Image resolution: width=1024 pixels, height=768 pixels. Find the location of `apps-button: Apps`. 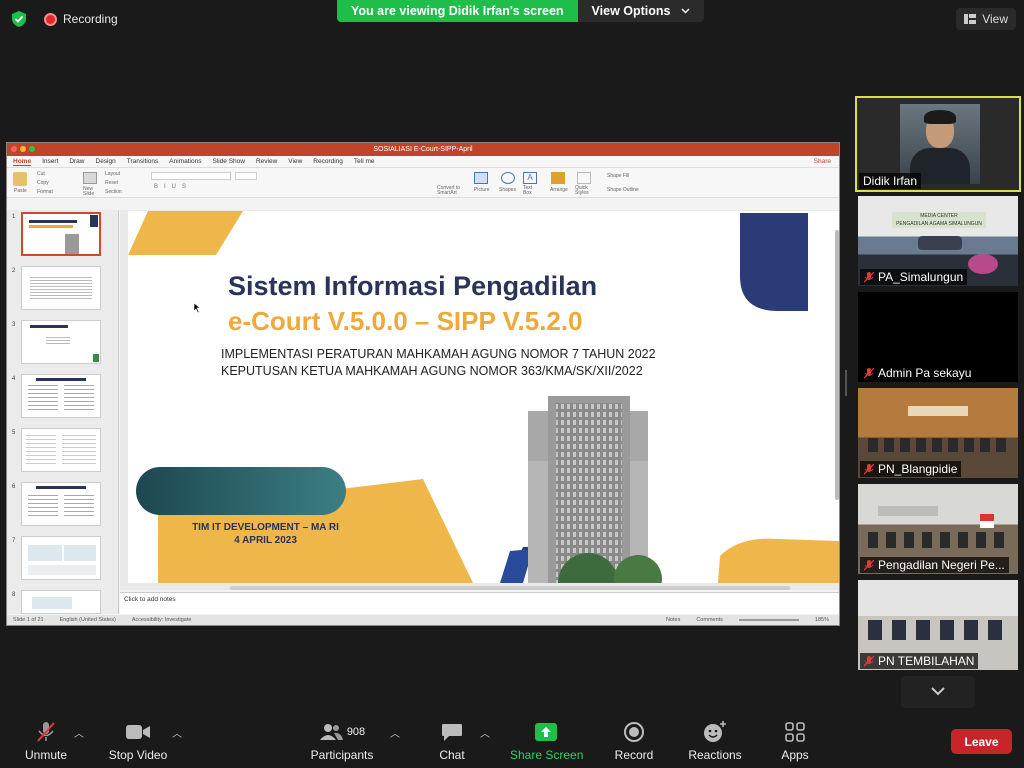

apps-button: Apps is located at coordinates (795, 741).